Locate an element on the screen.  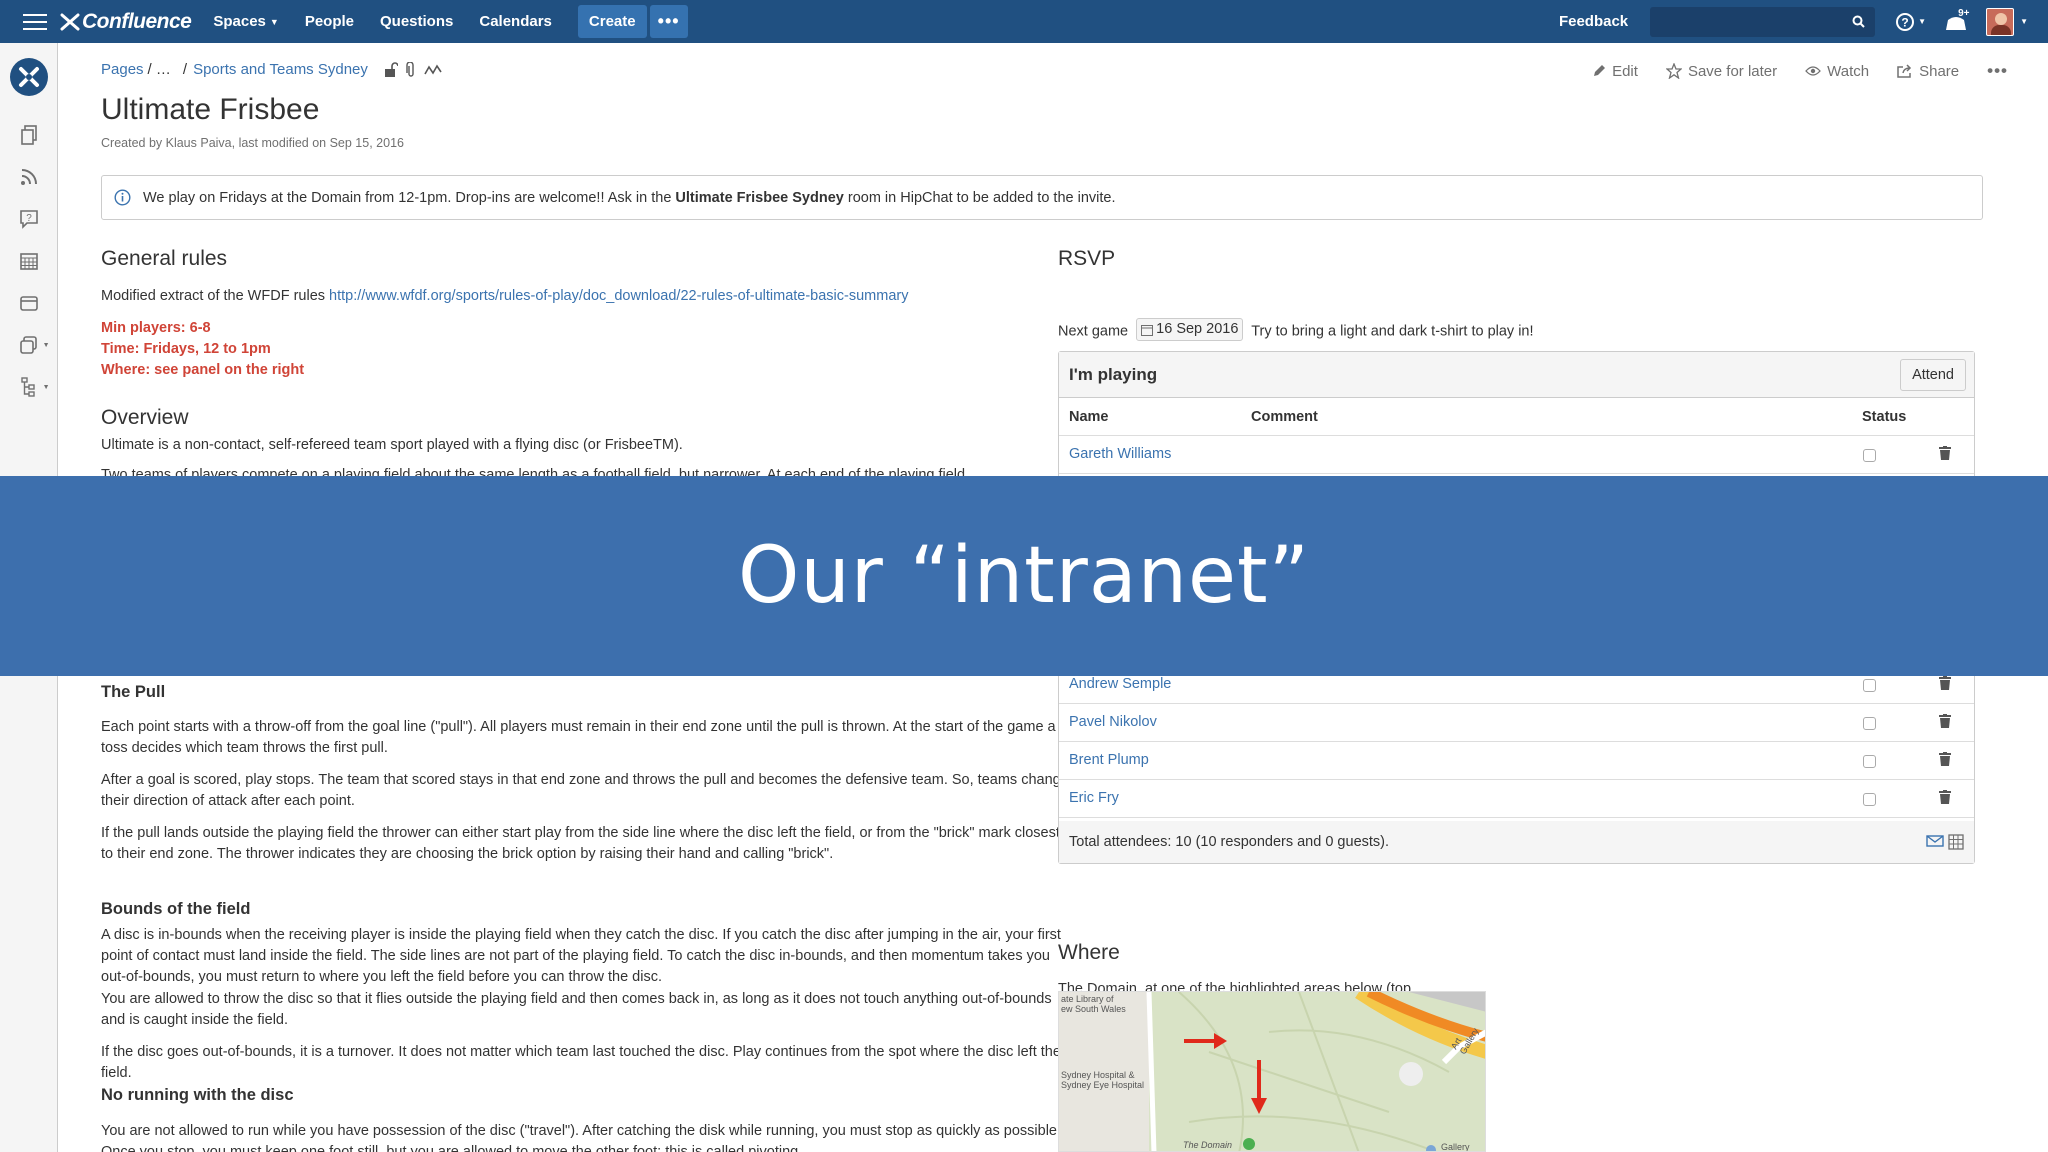
page-tree-icon: ▼ is located at coordinates (34, 387).